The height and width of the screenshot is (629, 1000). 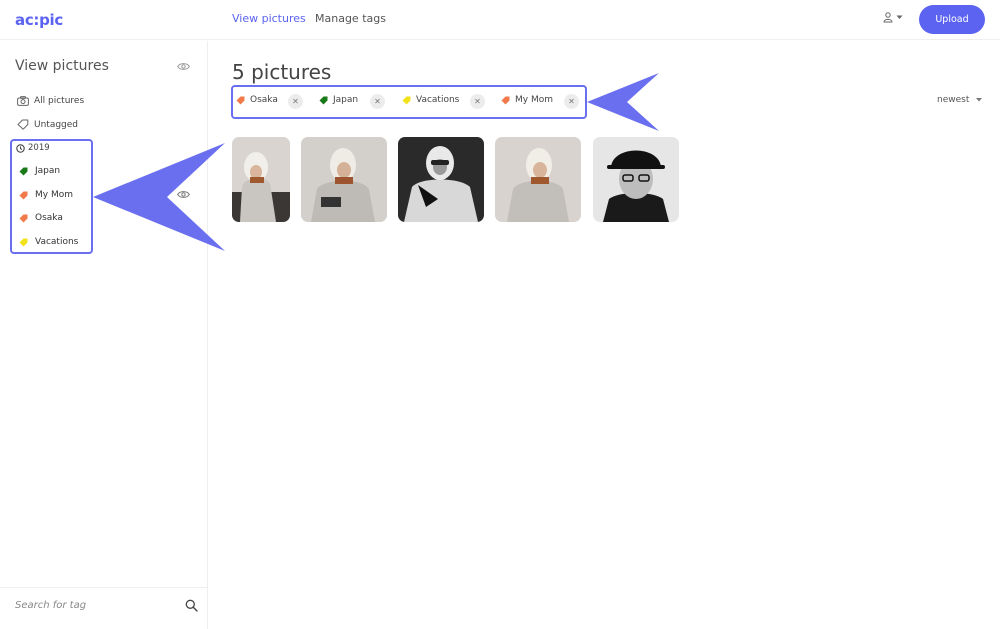 I want to click on sidebar-item-all-pictures: All pictures, so click(x=50, y=101).